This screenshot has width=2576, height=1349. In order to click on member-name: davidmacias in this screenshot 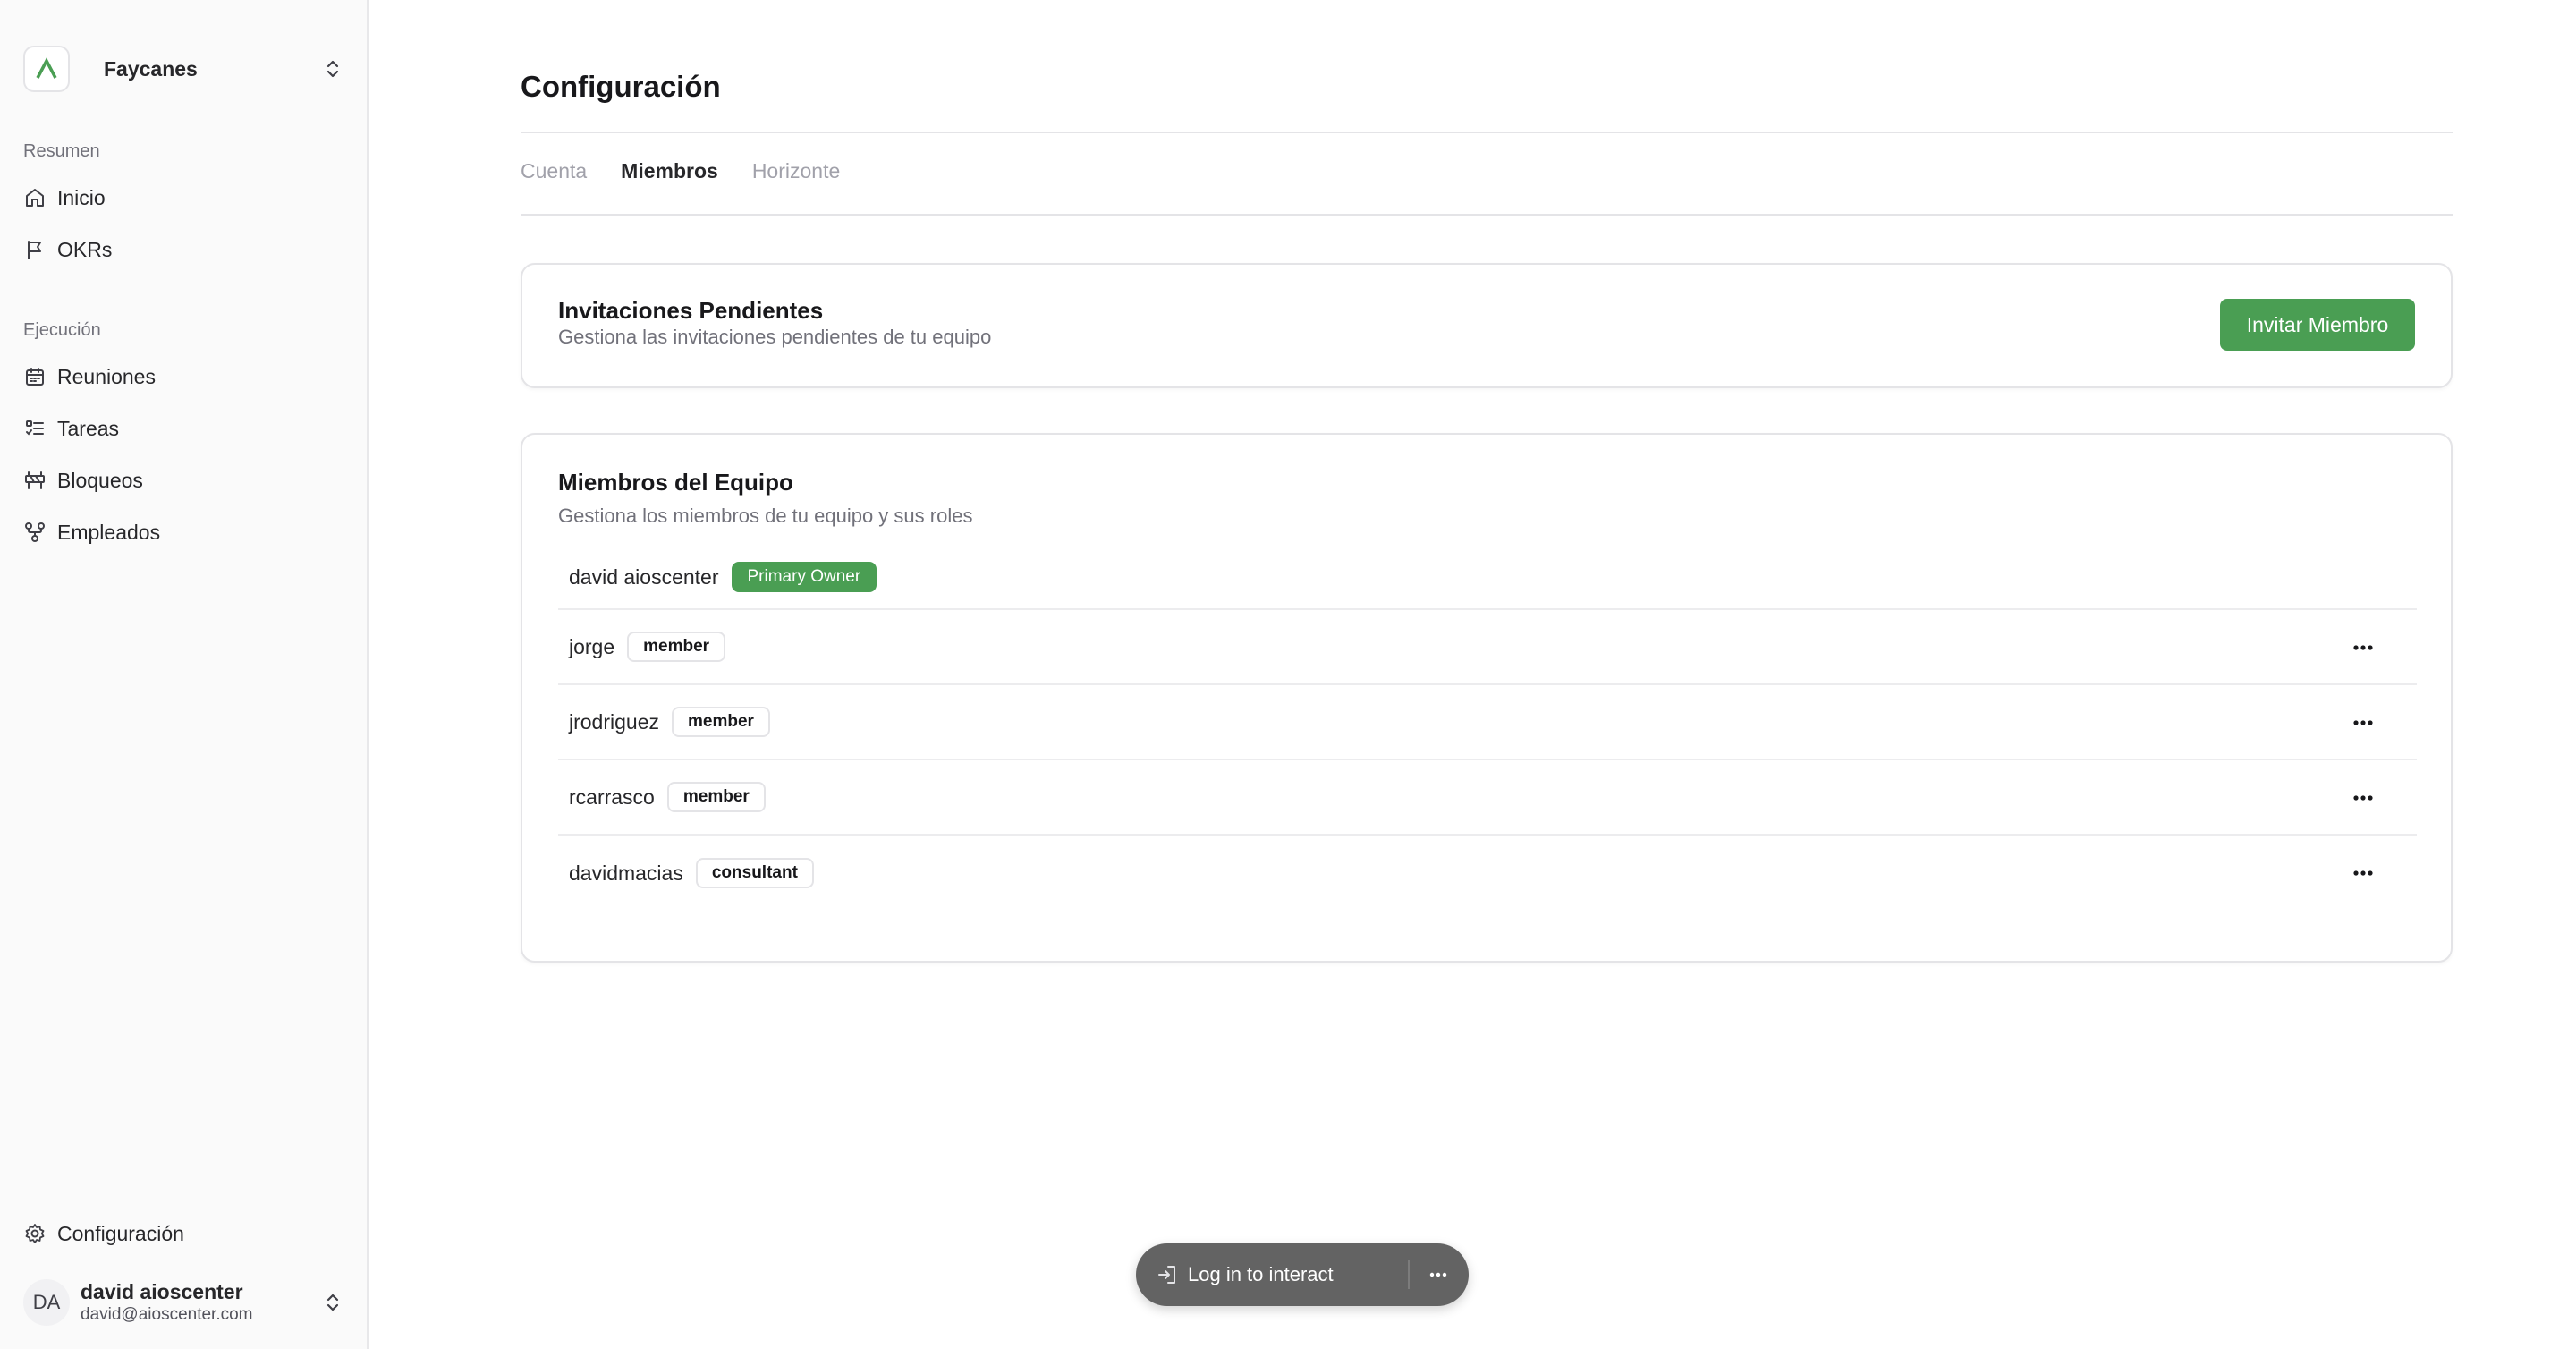, I will do `click(626, 873)`.